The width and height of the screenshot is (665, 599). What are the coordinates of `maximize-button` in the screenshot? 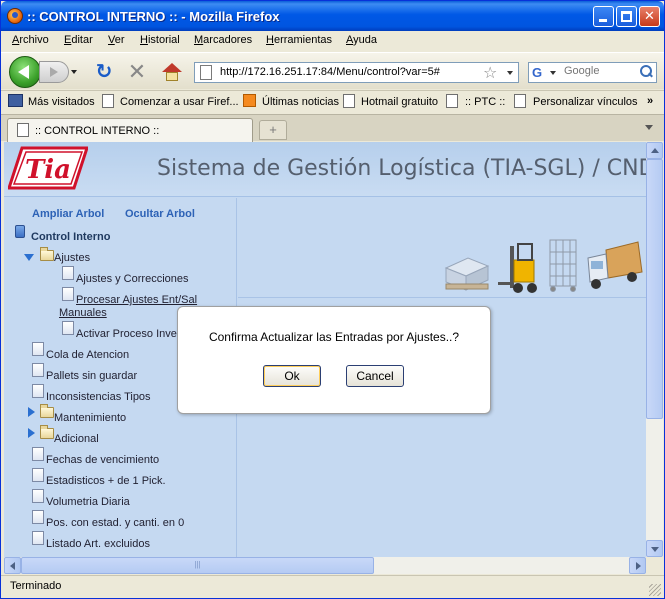 It's located at (626, 16).